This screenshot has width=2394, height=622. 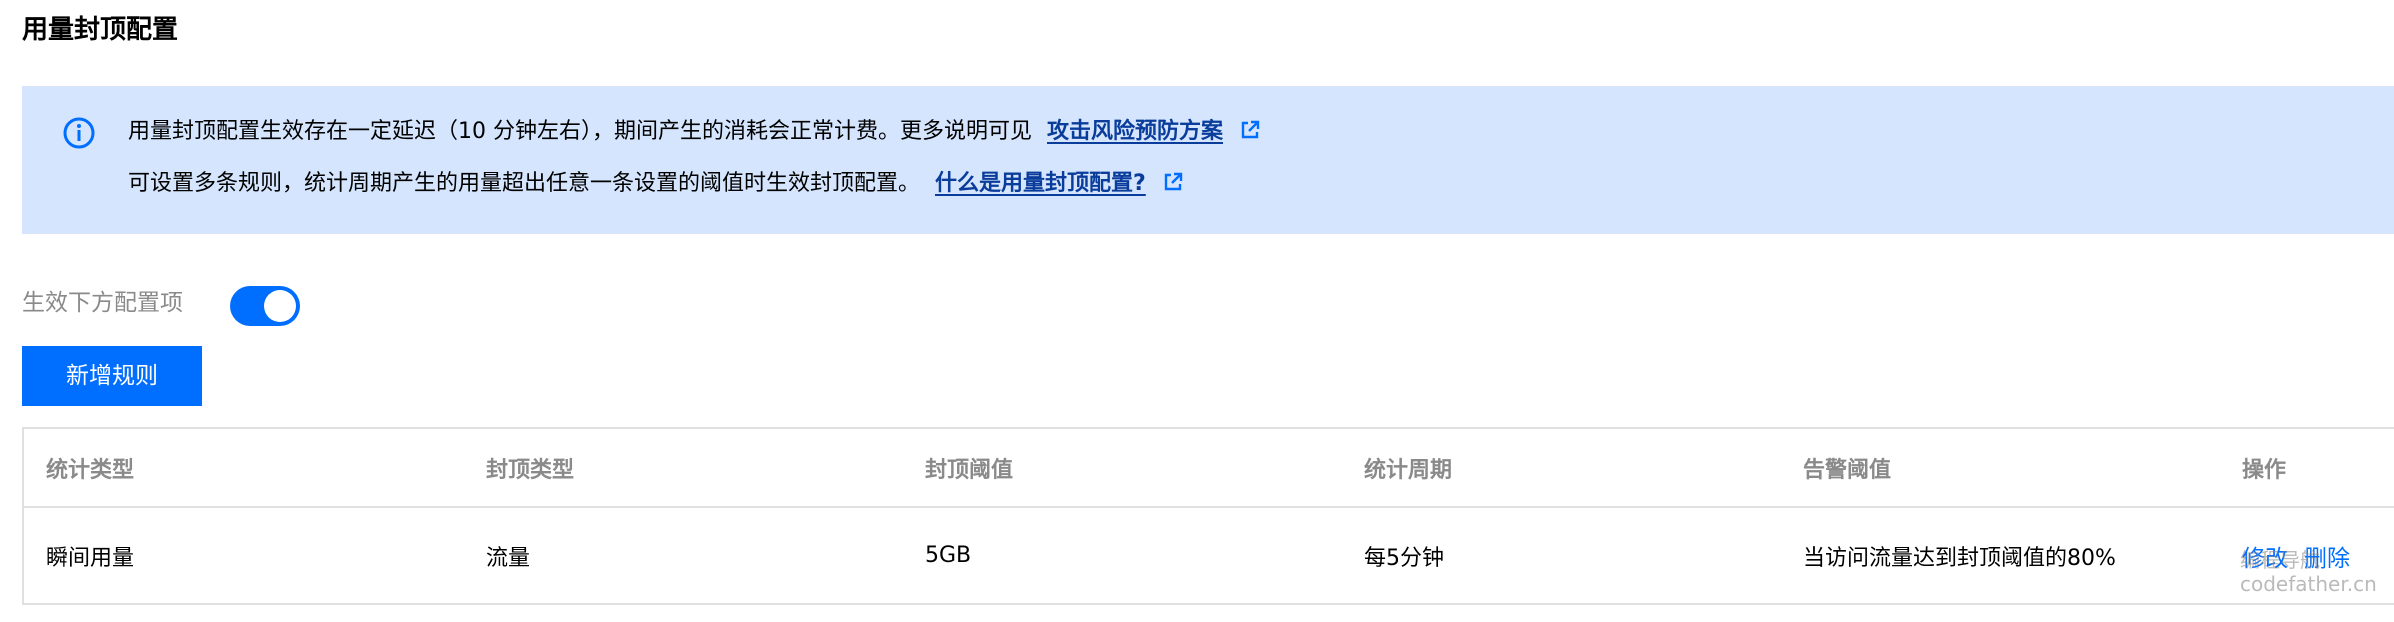 What do you see at coordinates (1408, 470) in the screenshot?
I see `column-header-period: 统计周期` at bounding box center [1408, 470].